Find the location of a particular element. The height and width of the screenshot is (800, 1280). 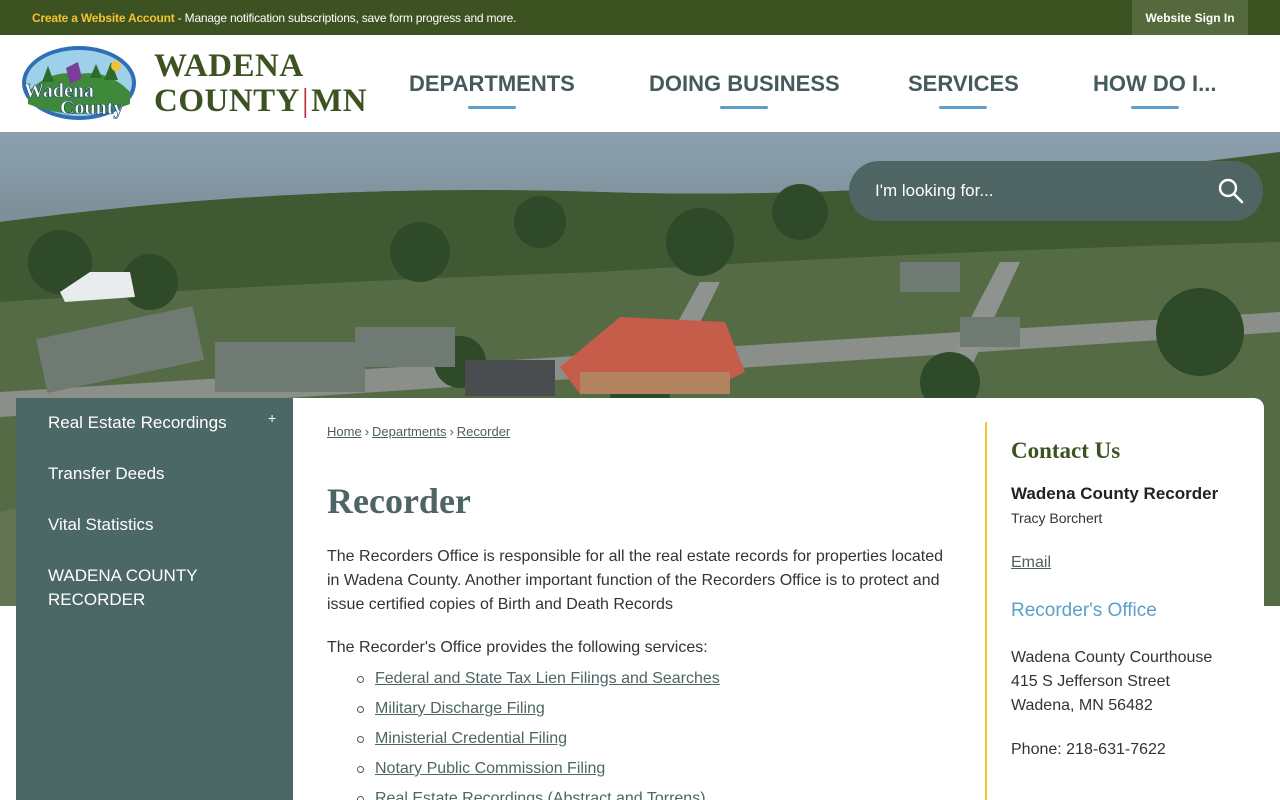

county-logo: Wadena County is located at coordinates (79, 83).